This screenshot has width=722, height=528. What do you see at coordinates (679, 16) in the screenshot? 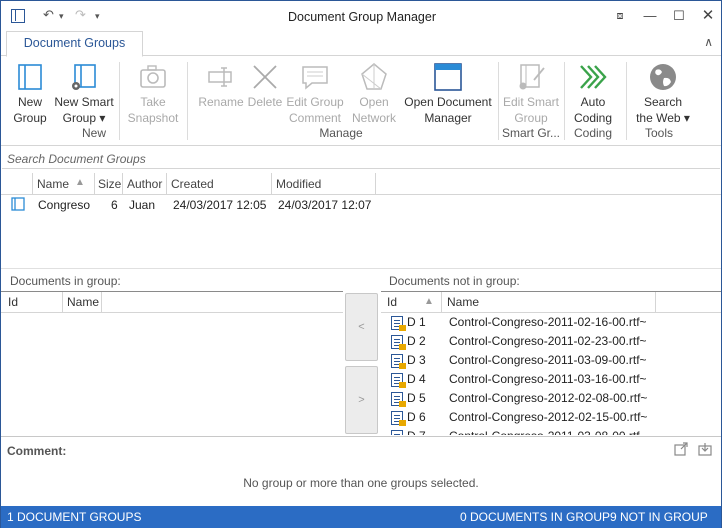
I see `maximize-button: ☐` at bounding box center [679, 16].